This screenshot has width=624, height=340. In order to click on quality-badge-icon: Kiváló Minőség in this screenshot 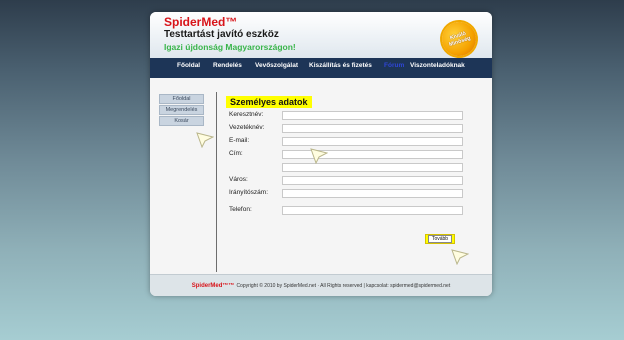, I will do `click(459, 39)`.